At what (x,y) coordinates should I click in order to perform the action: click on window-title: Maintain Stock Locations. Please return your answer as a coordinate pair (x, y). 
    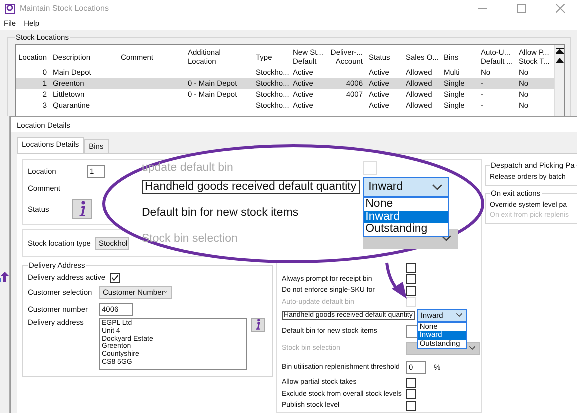
    Looking at the image, I should click on (65, 8).